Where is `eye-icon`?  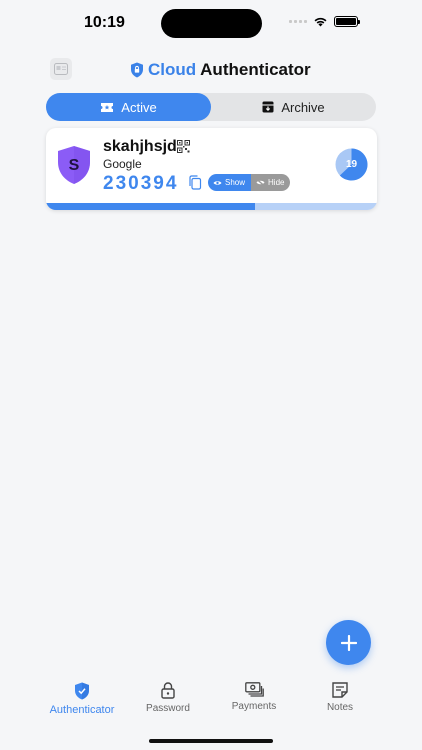 eye-icon is located at coordinates (217, 182).